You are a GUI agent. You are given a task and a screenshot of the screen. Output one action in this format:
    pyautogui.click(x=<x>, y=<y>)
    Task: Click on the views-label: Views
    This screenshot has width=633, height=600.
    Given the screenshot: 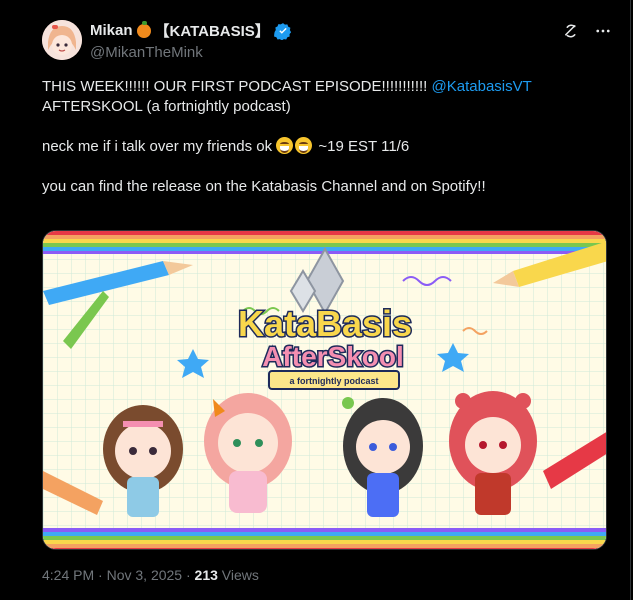 What is the action you would take?
    pyautogui.click(x=238, y=575)
    